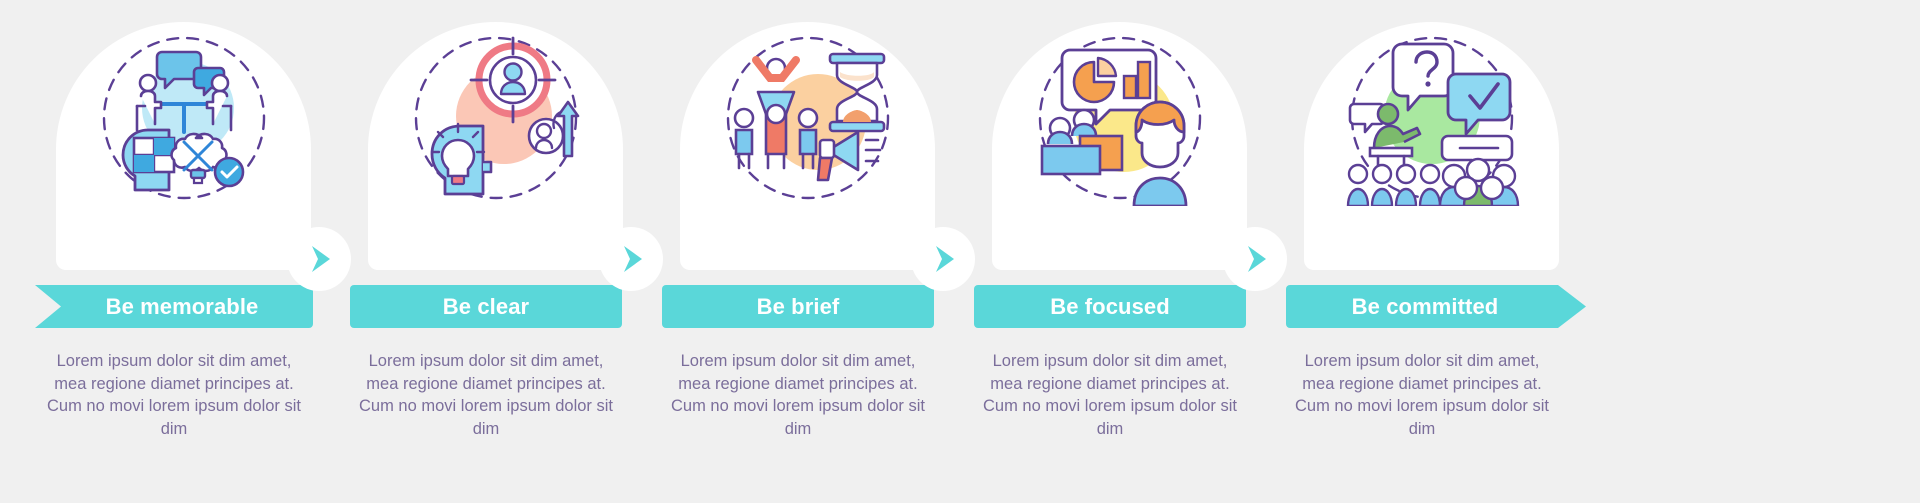 The width and height of the screenshot is (1920, 503). I want to click on step-1-card, so click(183, 146).